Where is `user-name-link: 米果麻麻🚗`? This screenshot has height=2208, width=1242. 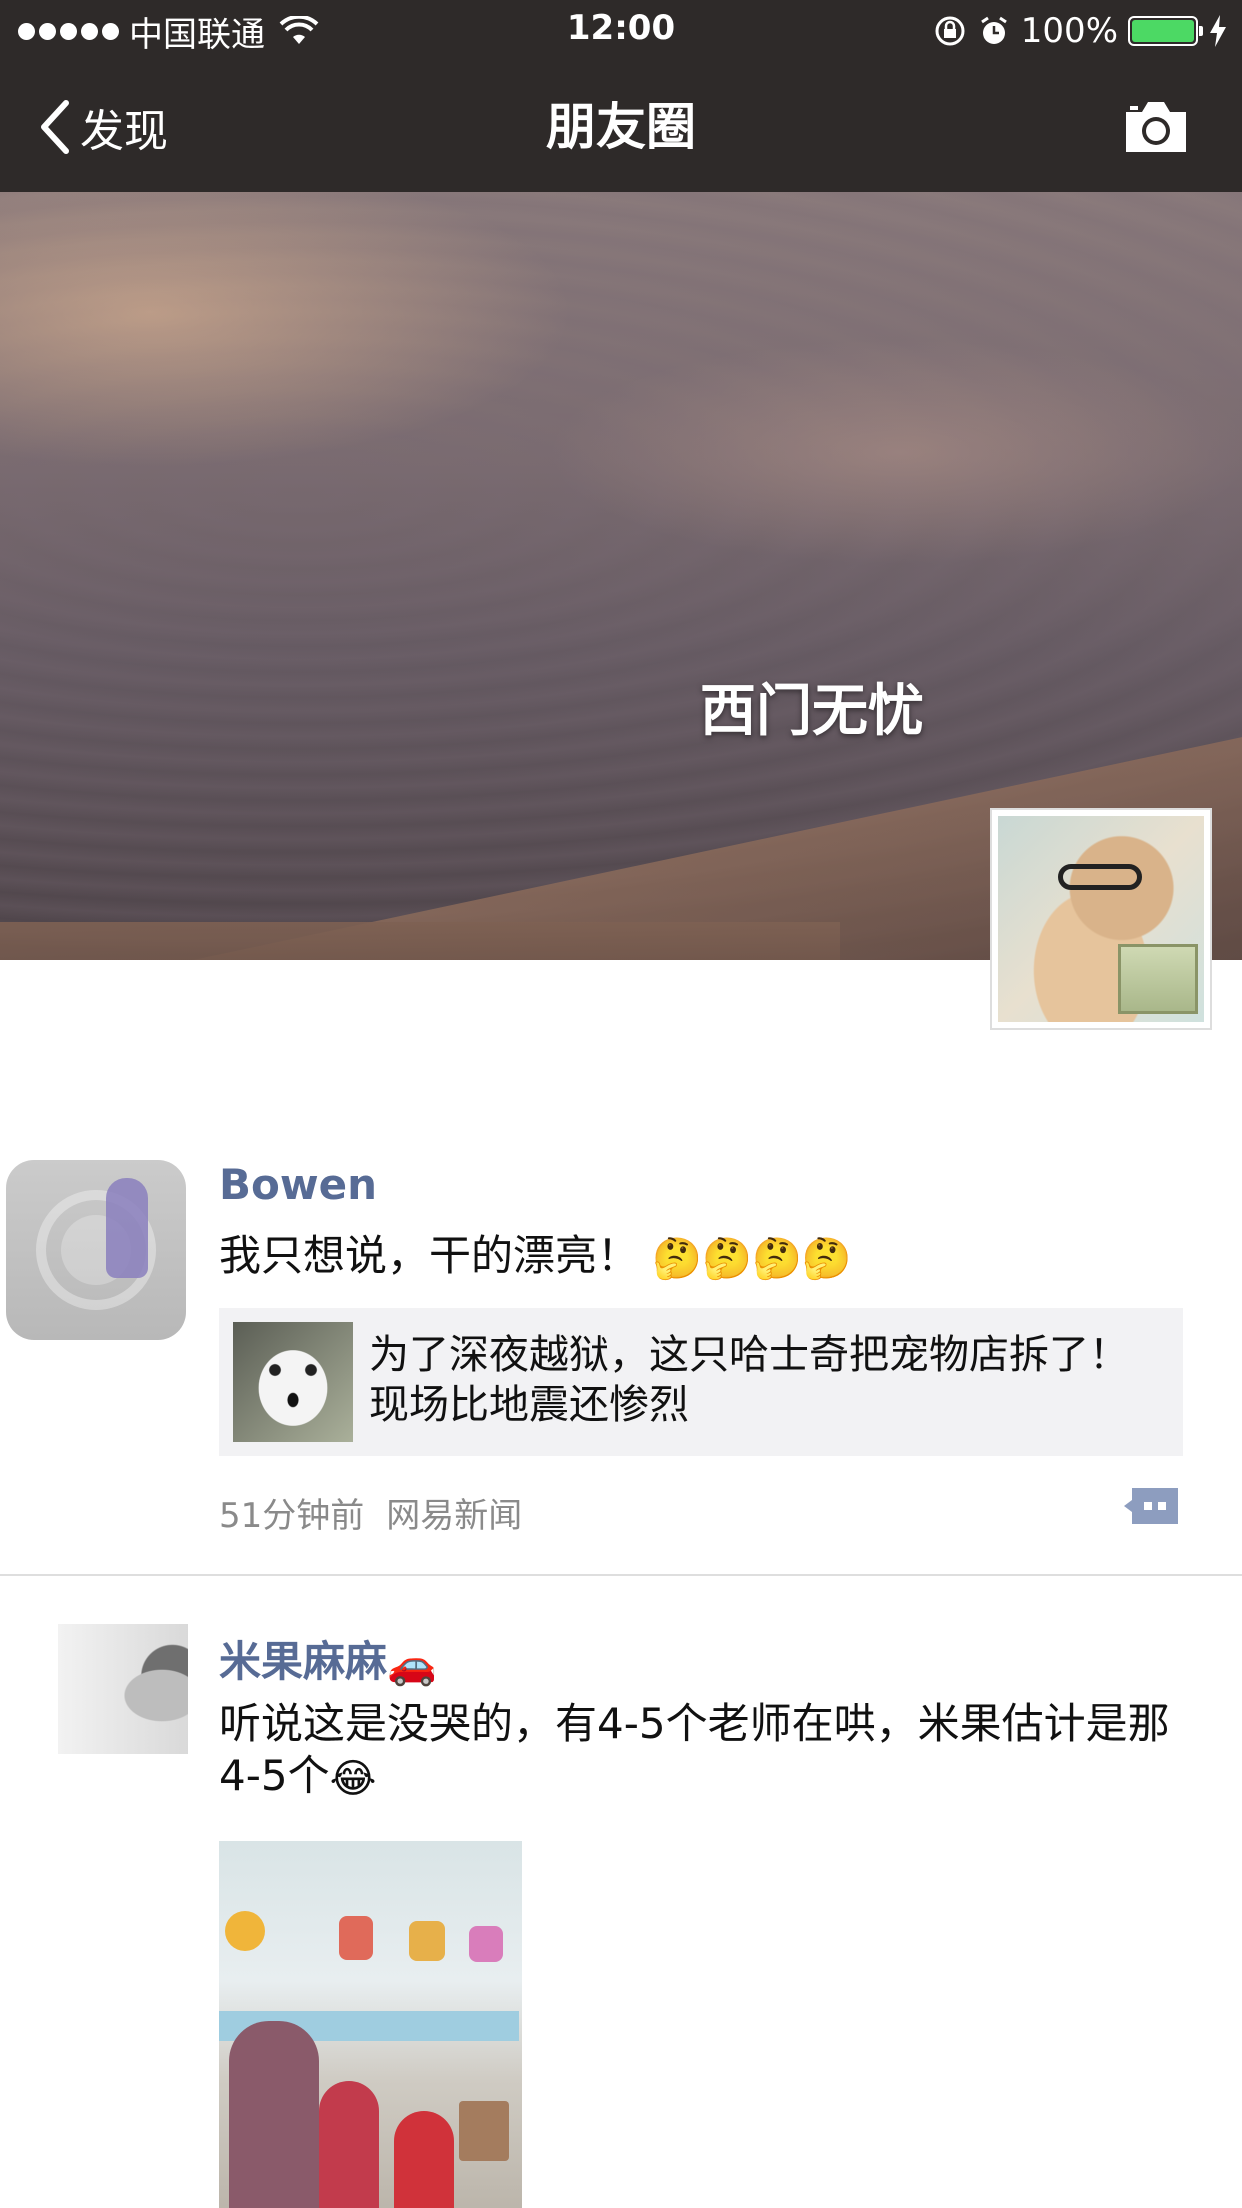
user-name-link: 米果麻麻🚗 is located at coordinates (328, 1658).